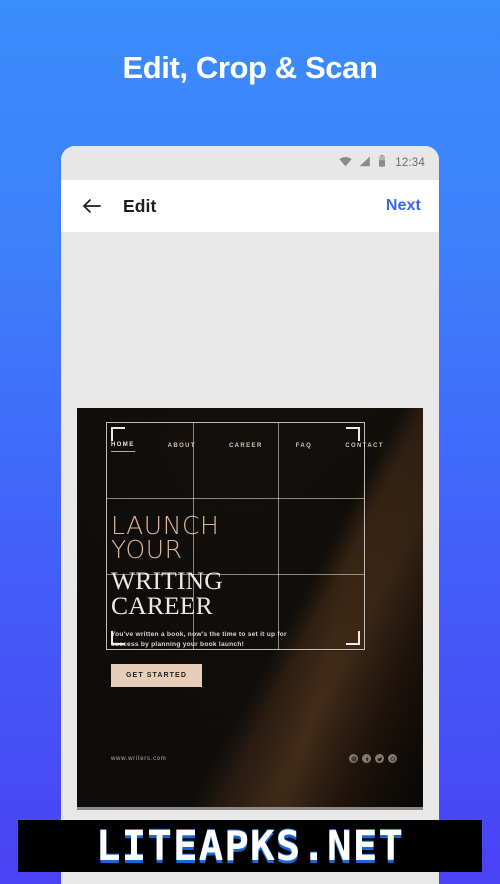 This screenshot has height=884, width=500. What do you see at coordinates (254, 758) in the screenshot?
I see `poster-footer: www.writers.com` at bounding box center [254, 758].